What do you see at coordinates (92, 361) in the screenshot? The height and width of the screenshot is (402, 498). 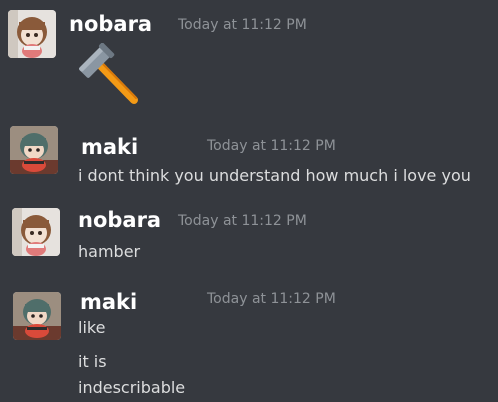 I see `message-text: it is` at bounding box center [92, 361].